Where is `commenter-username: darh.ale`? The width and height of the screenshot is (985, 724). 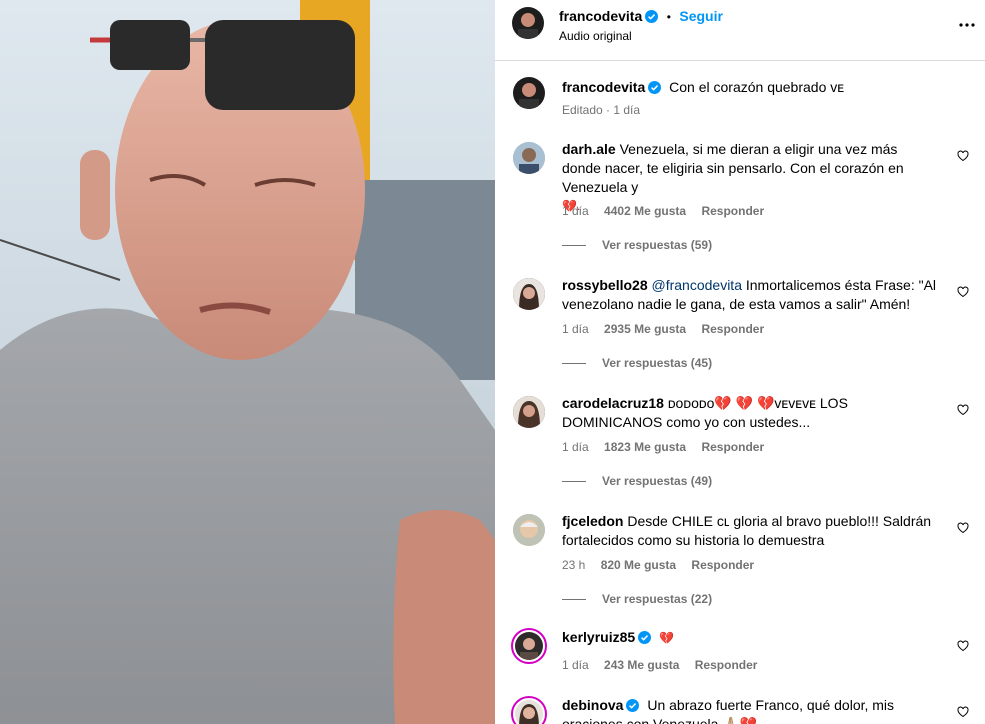
commenter-username: darh.ale is located at coordinates (589, 149).